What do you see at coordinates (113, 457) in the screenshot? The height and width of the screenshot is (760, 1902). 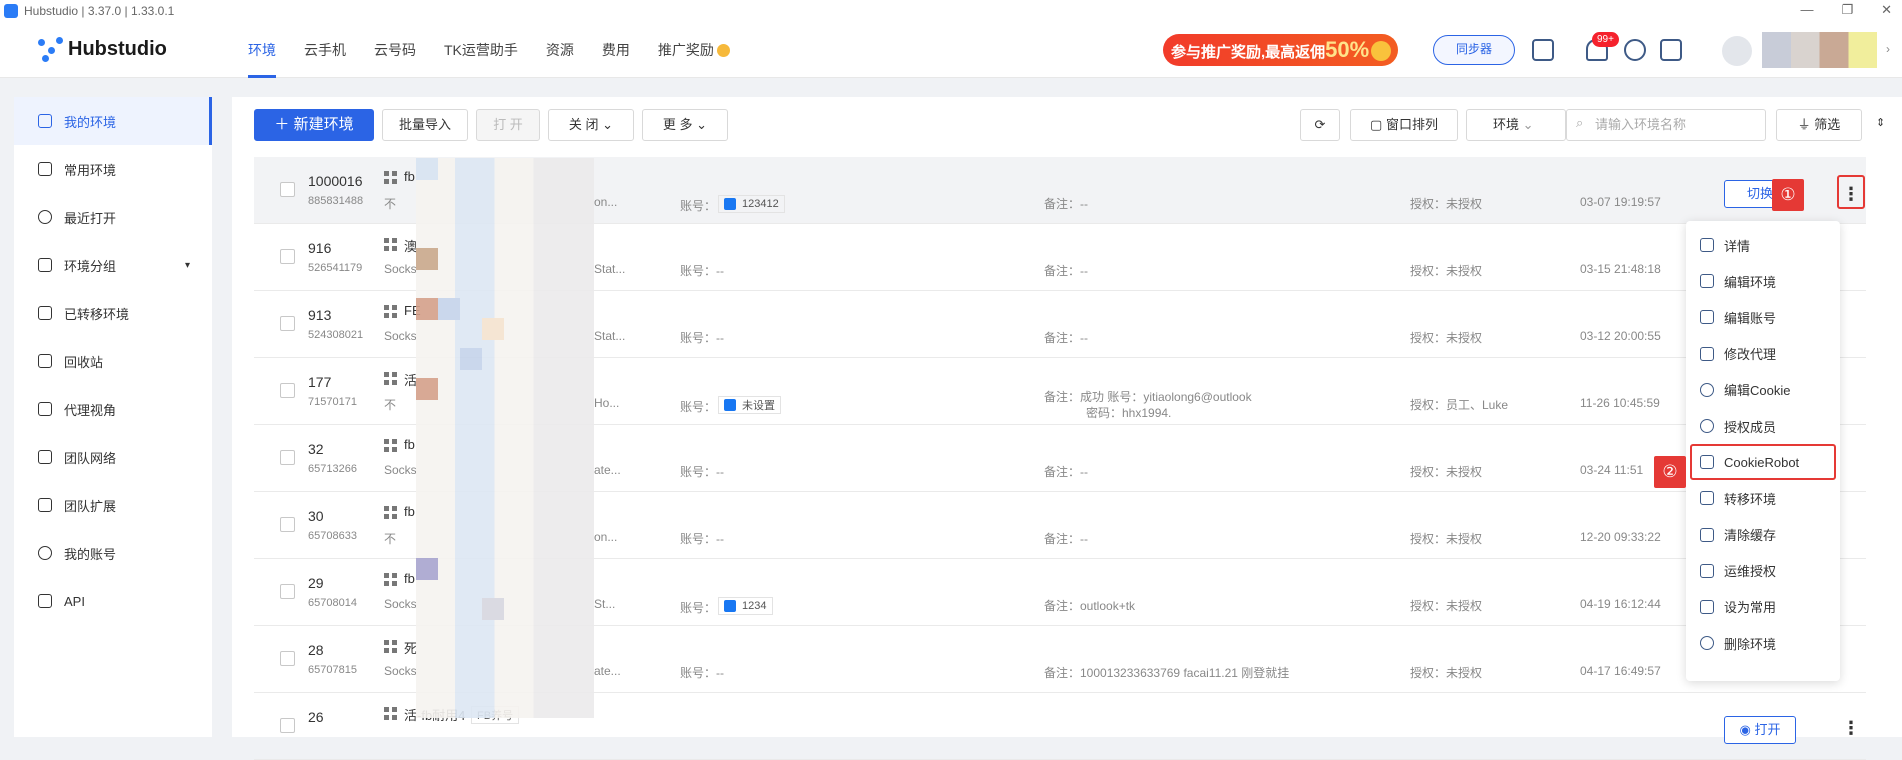 I see `sidebar-item-team-network: 团队网络` at bounding box center [113, 457].